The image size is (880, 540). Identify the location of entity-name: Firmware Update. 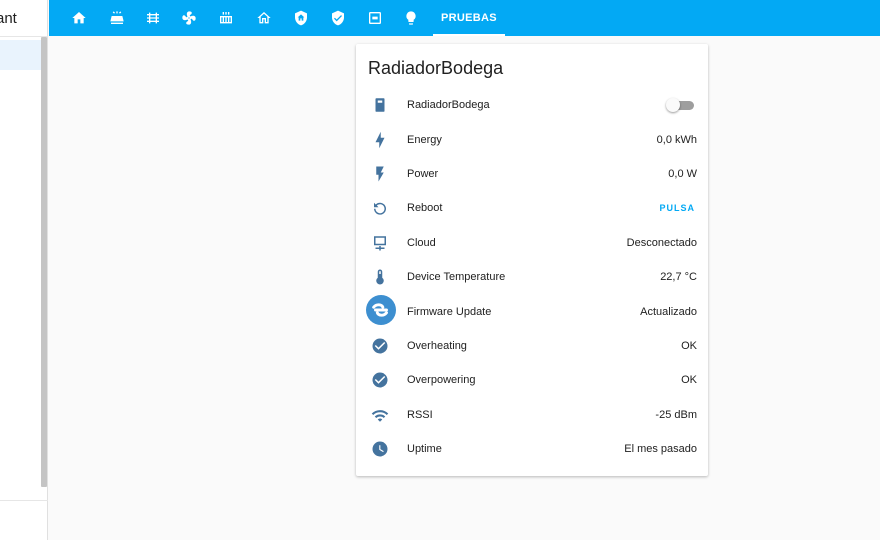
(449, 312).